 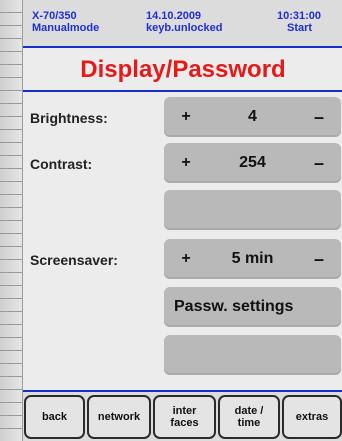 What do you see at coordinates (319, 163) in the screenshot?
I see `contrast-decrease-button: –` at bounding box center [319, 163].